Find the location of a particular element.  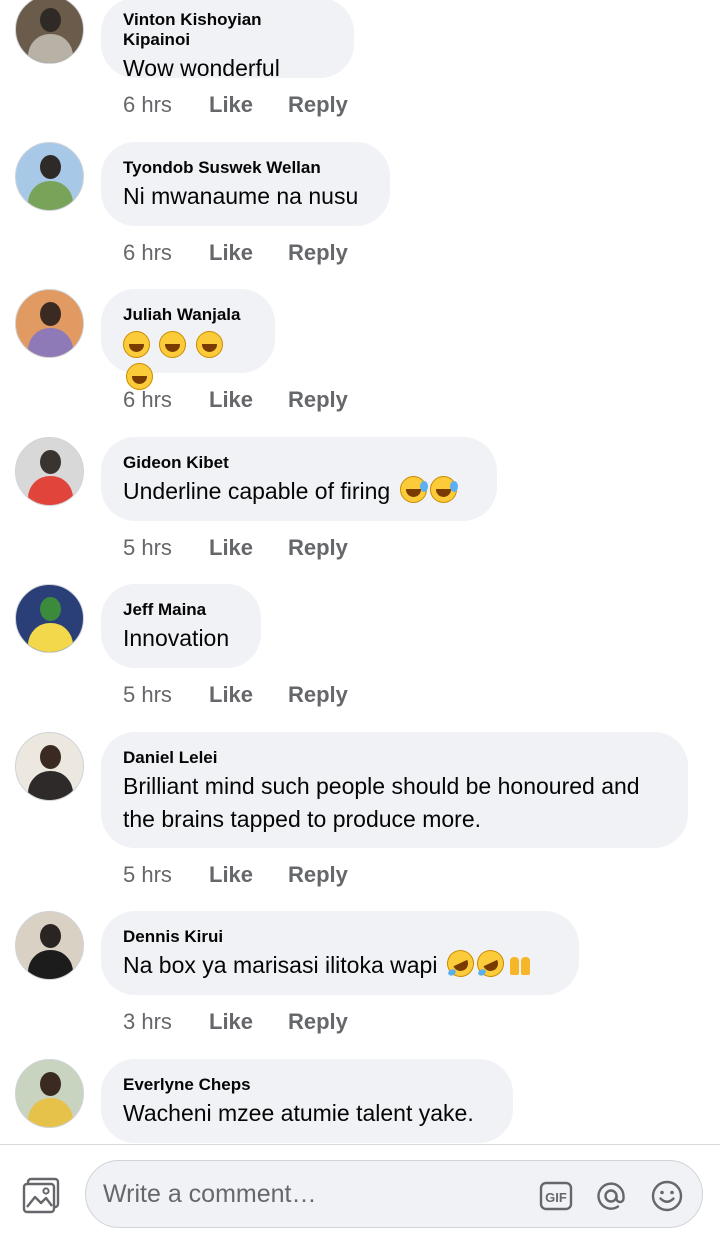

comment-text: Underline capable of firing is located at coordinates (298, 491).